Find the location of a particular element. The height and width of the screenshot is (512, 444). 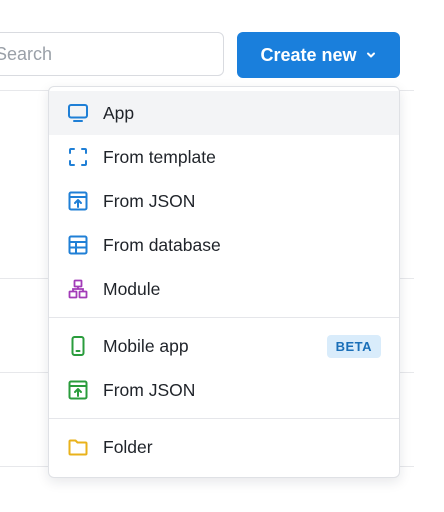

folder-icon is located at coordinates (78, 447).